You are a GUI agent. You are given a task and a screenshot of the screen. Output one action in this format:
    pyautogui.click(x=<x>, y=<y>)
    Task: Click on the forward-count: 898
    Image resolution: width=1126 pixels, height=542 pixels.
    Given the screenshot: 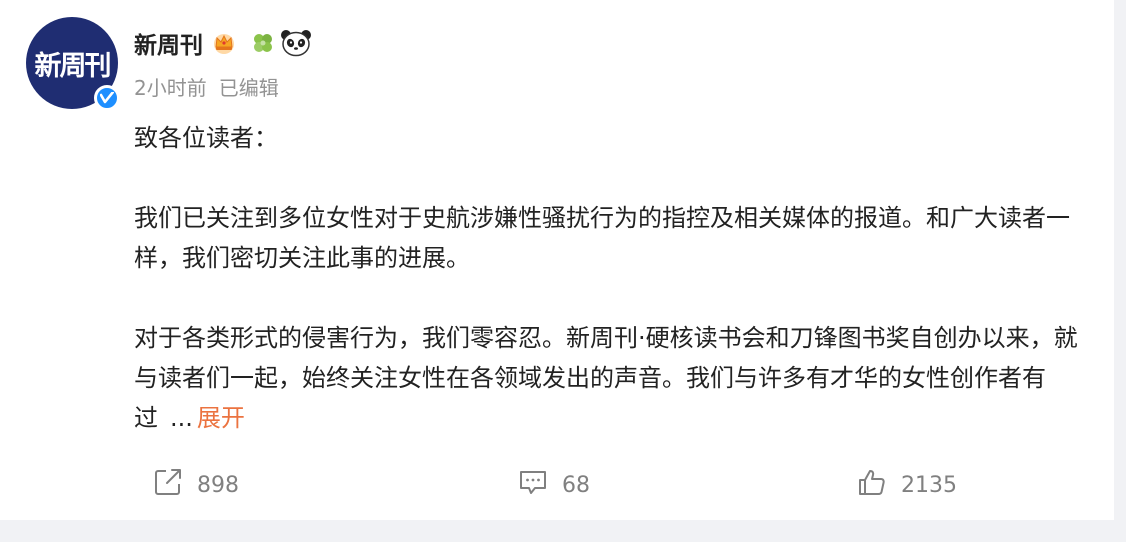 What is the action you would take?
    pyautogui.click(x=218, y=485)
    